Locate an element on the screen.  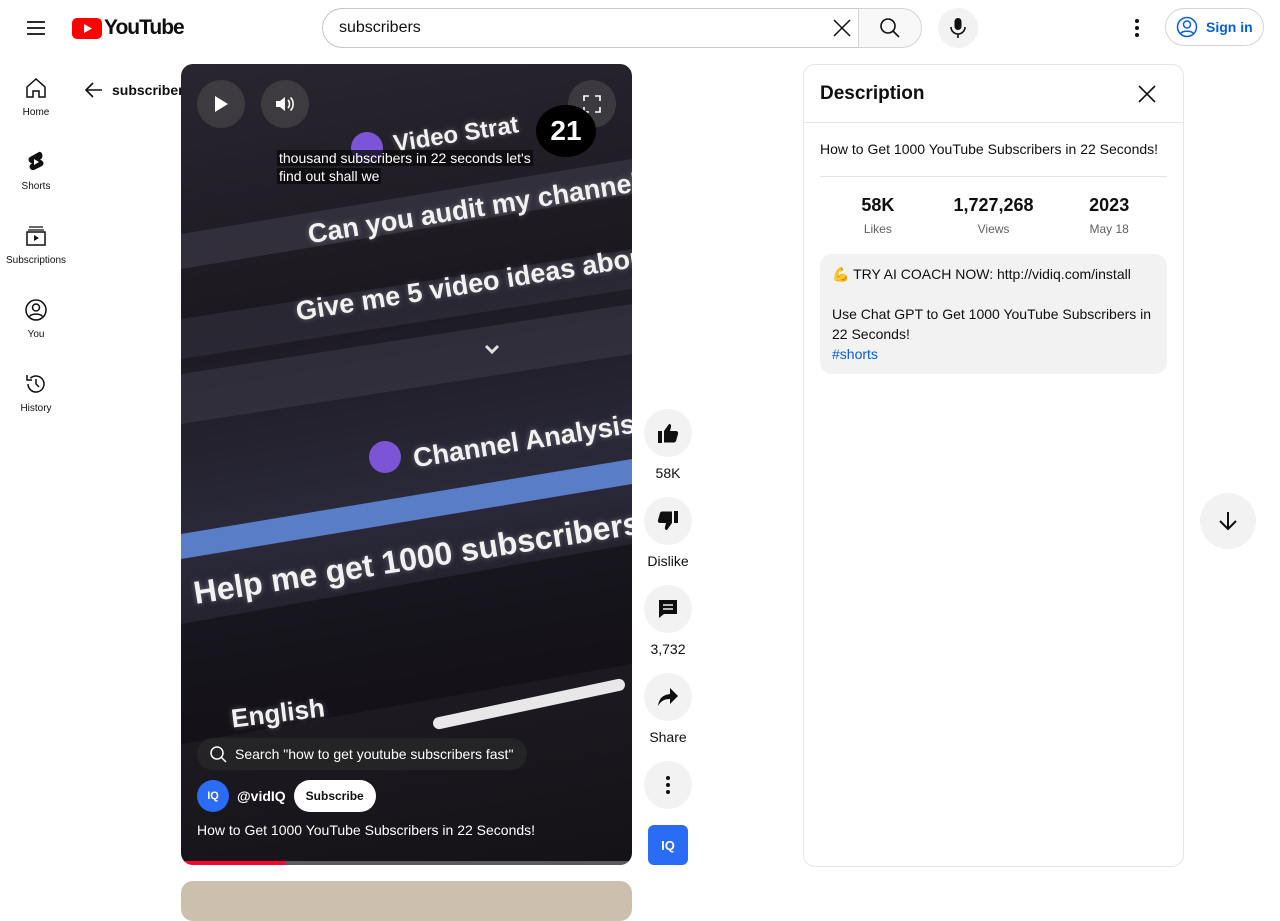
nav-item-label: Home is located at coordinates (36, 112).